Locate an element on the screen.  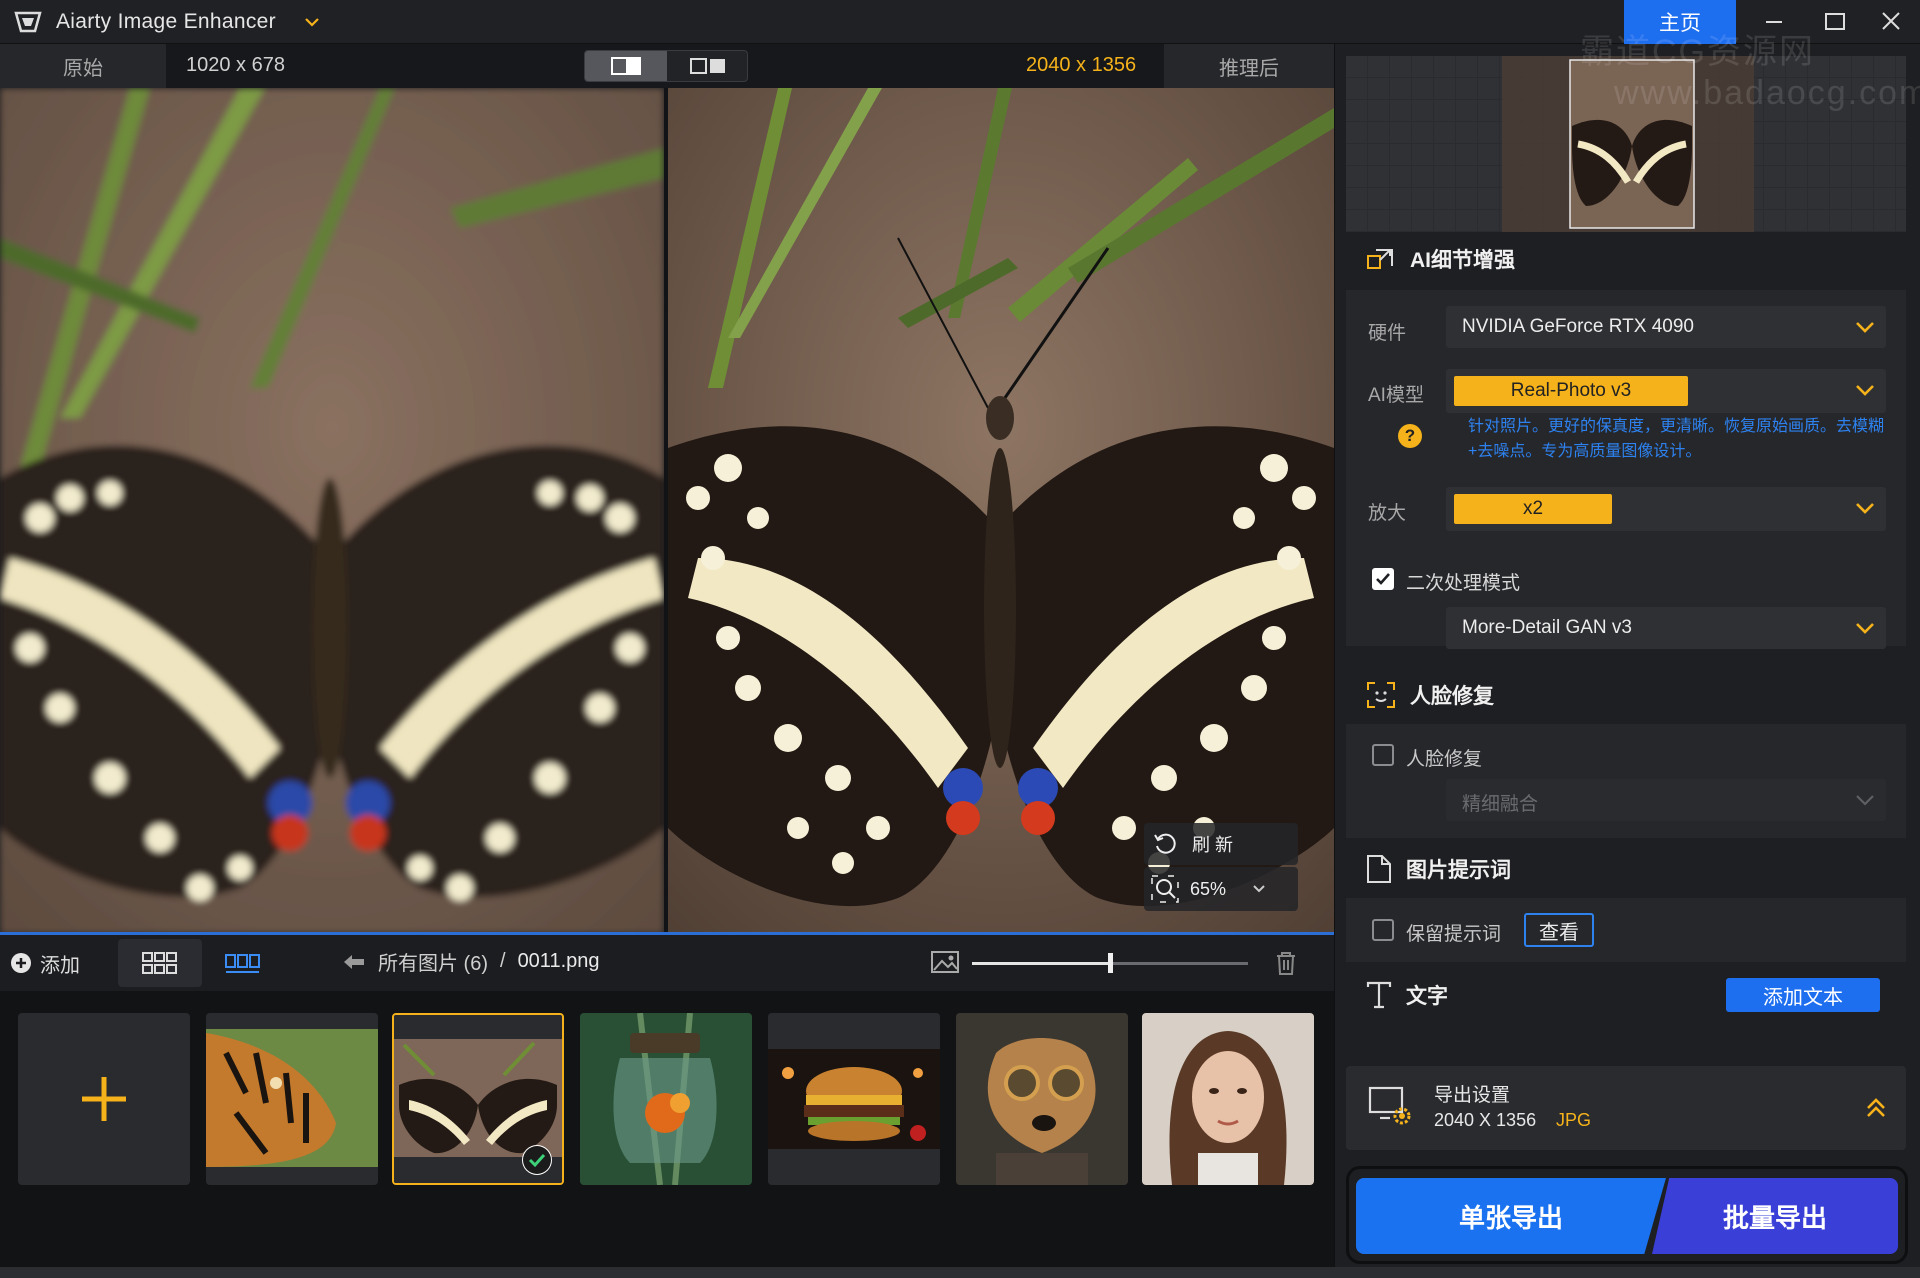
face-repair-label: 人脸修复 is located at coordinates (1444, 759).